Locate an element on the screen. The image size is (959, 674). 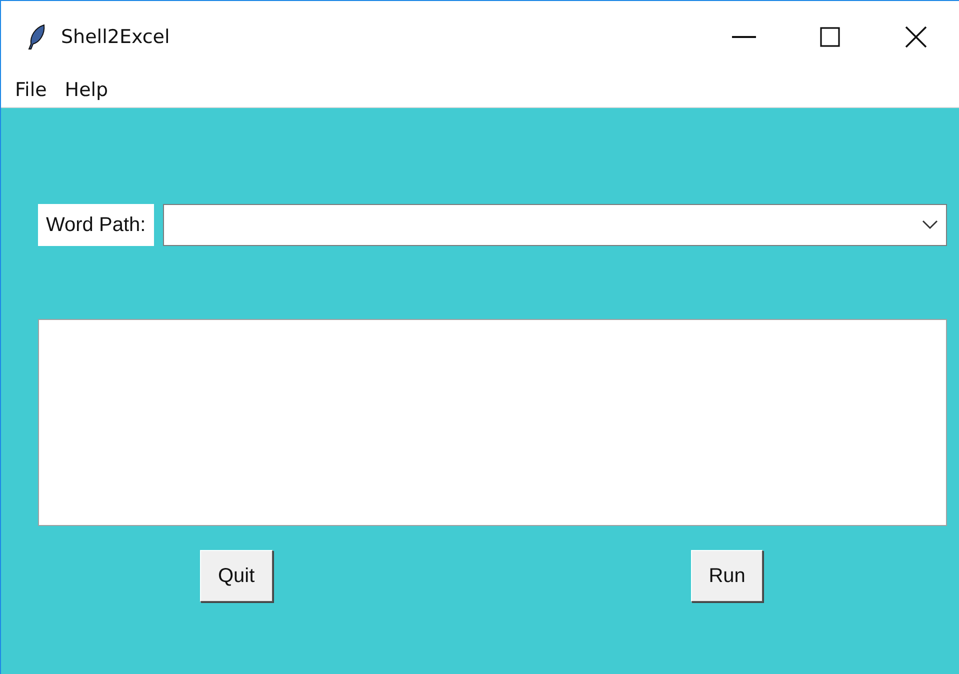
maximize-icon is located at coordinates (830, 37).